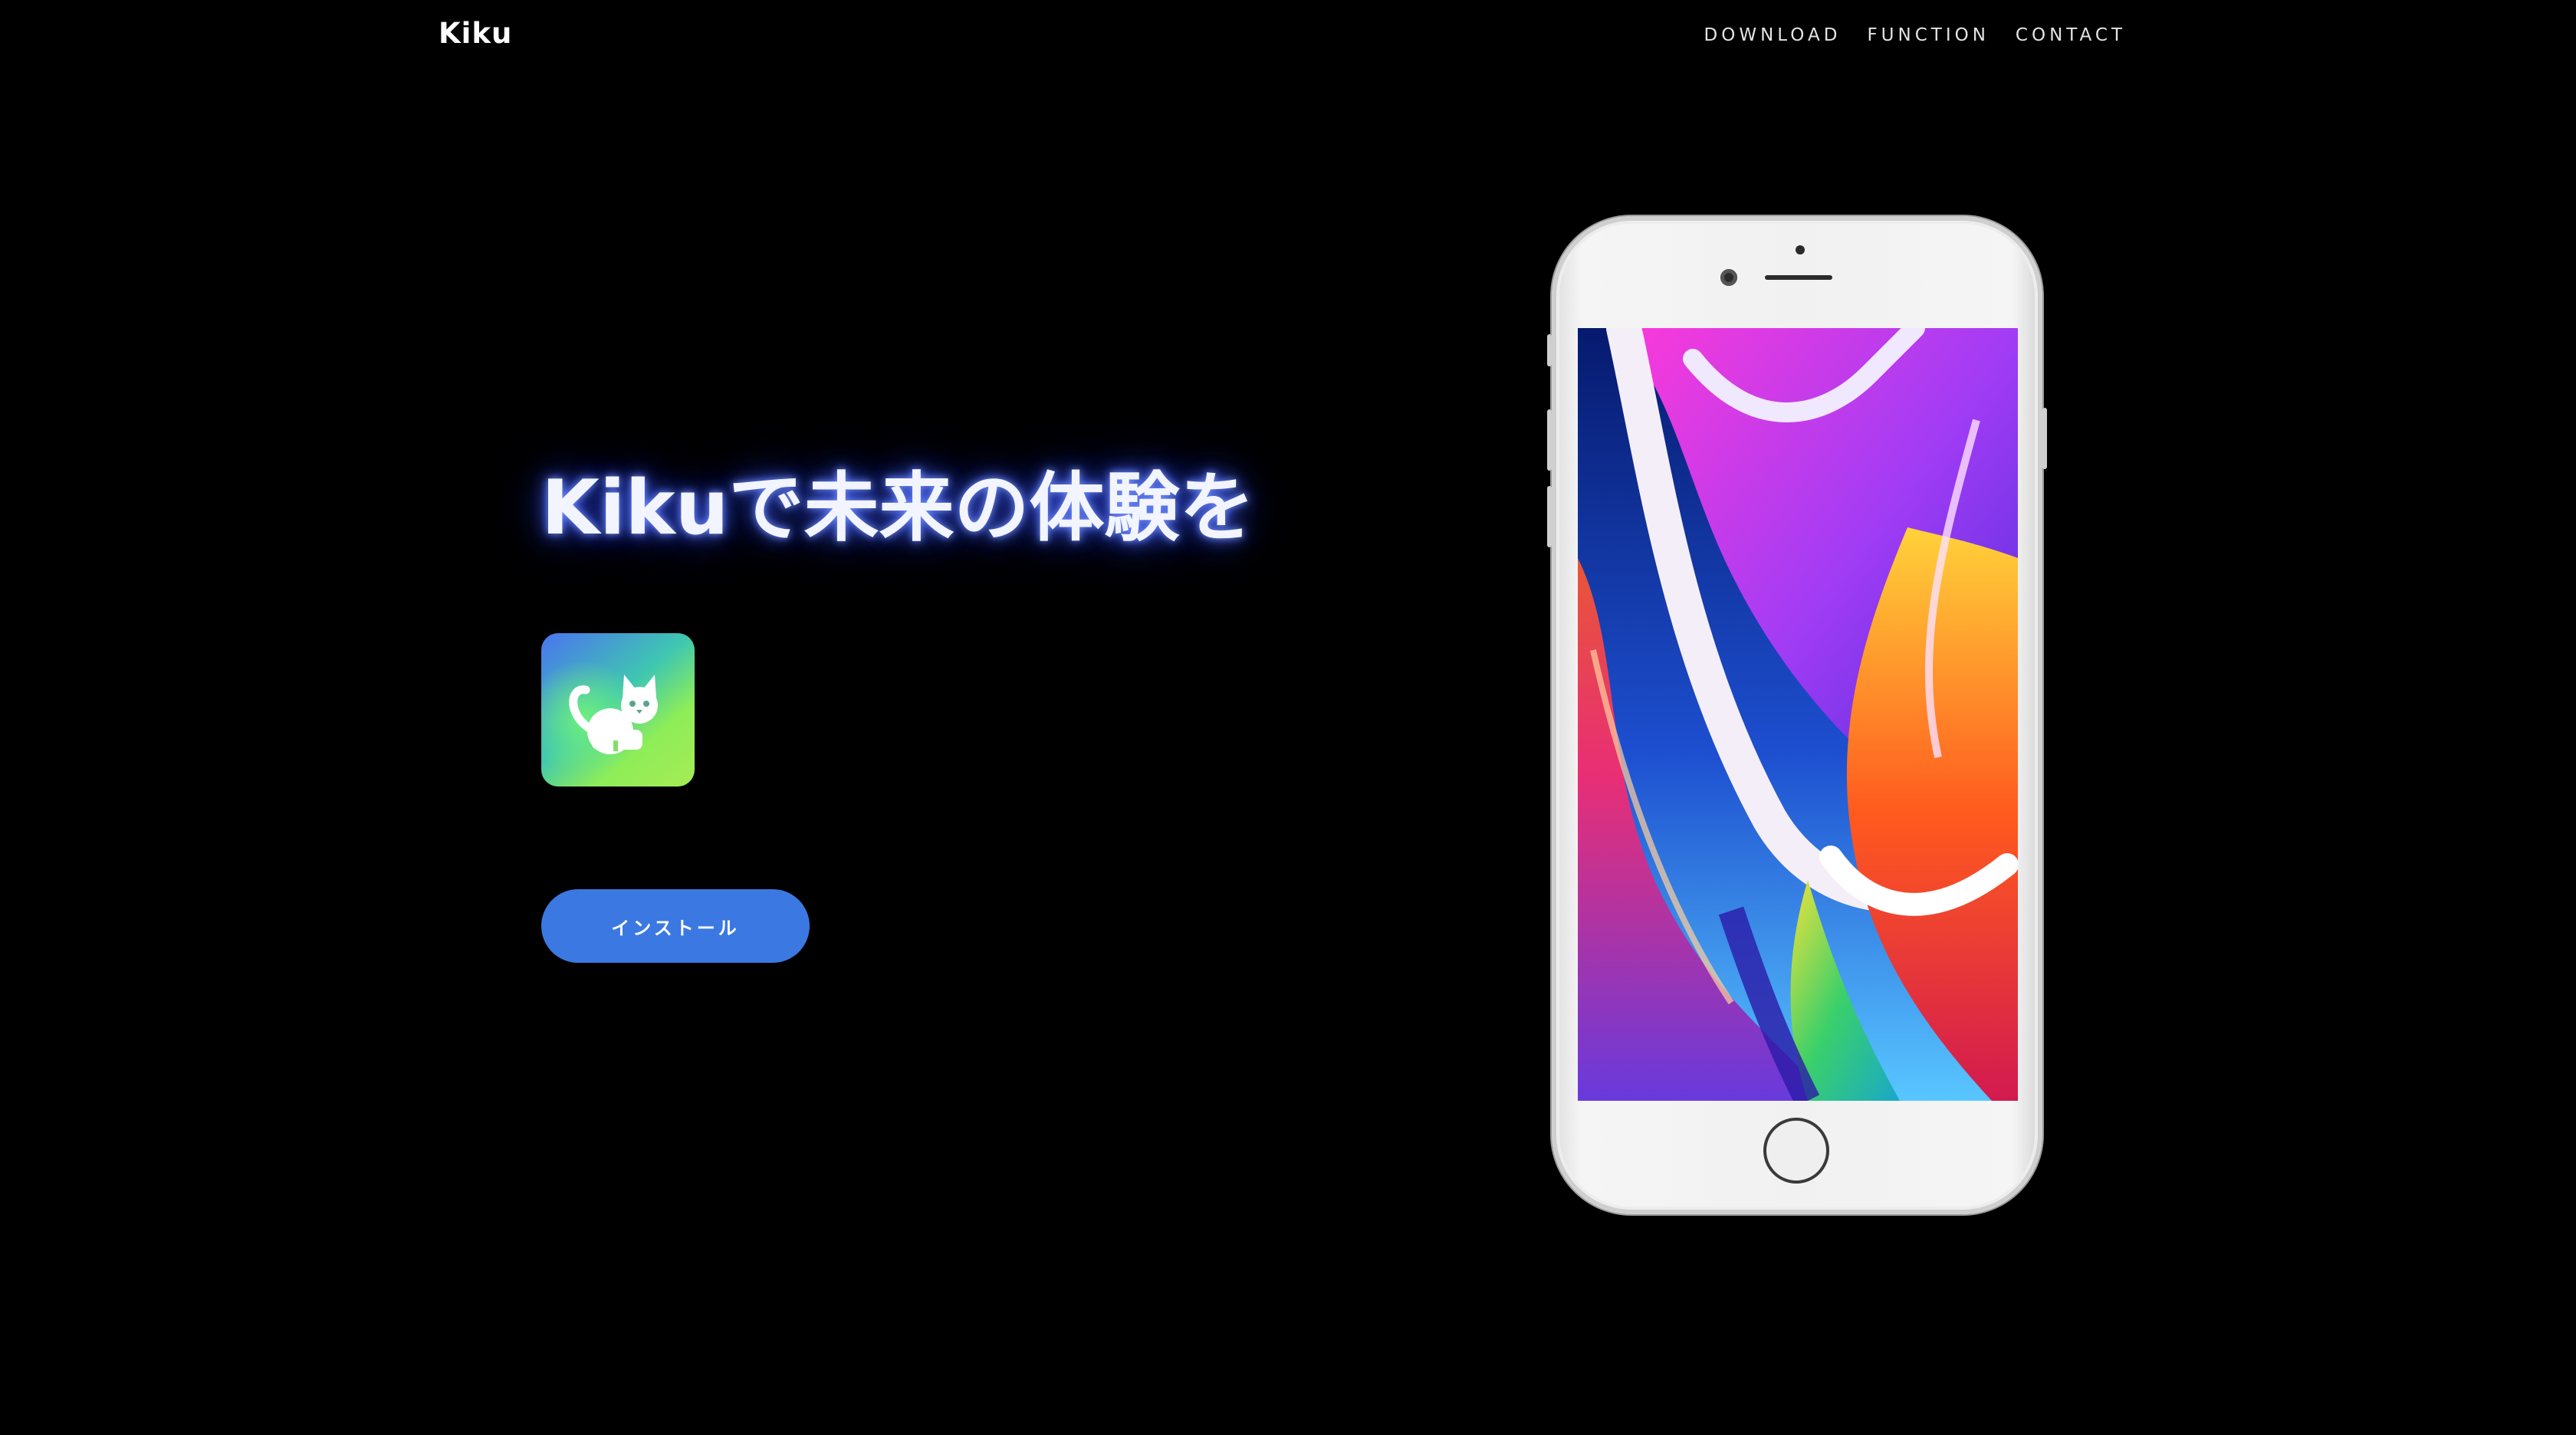 Image resolution: width=2576 pixels, height=1435 pixels. I want to click on main-nav: DOWNLOAD FUNCTION CONTACT, so click(1915, 35).